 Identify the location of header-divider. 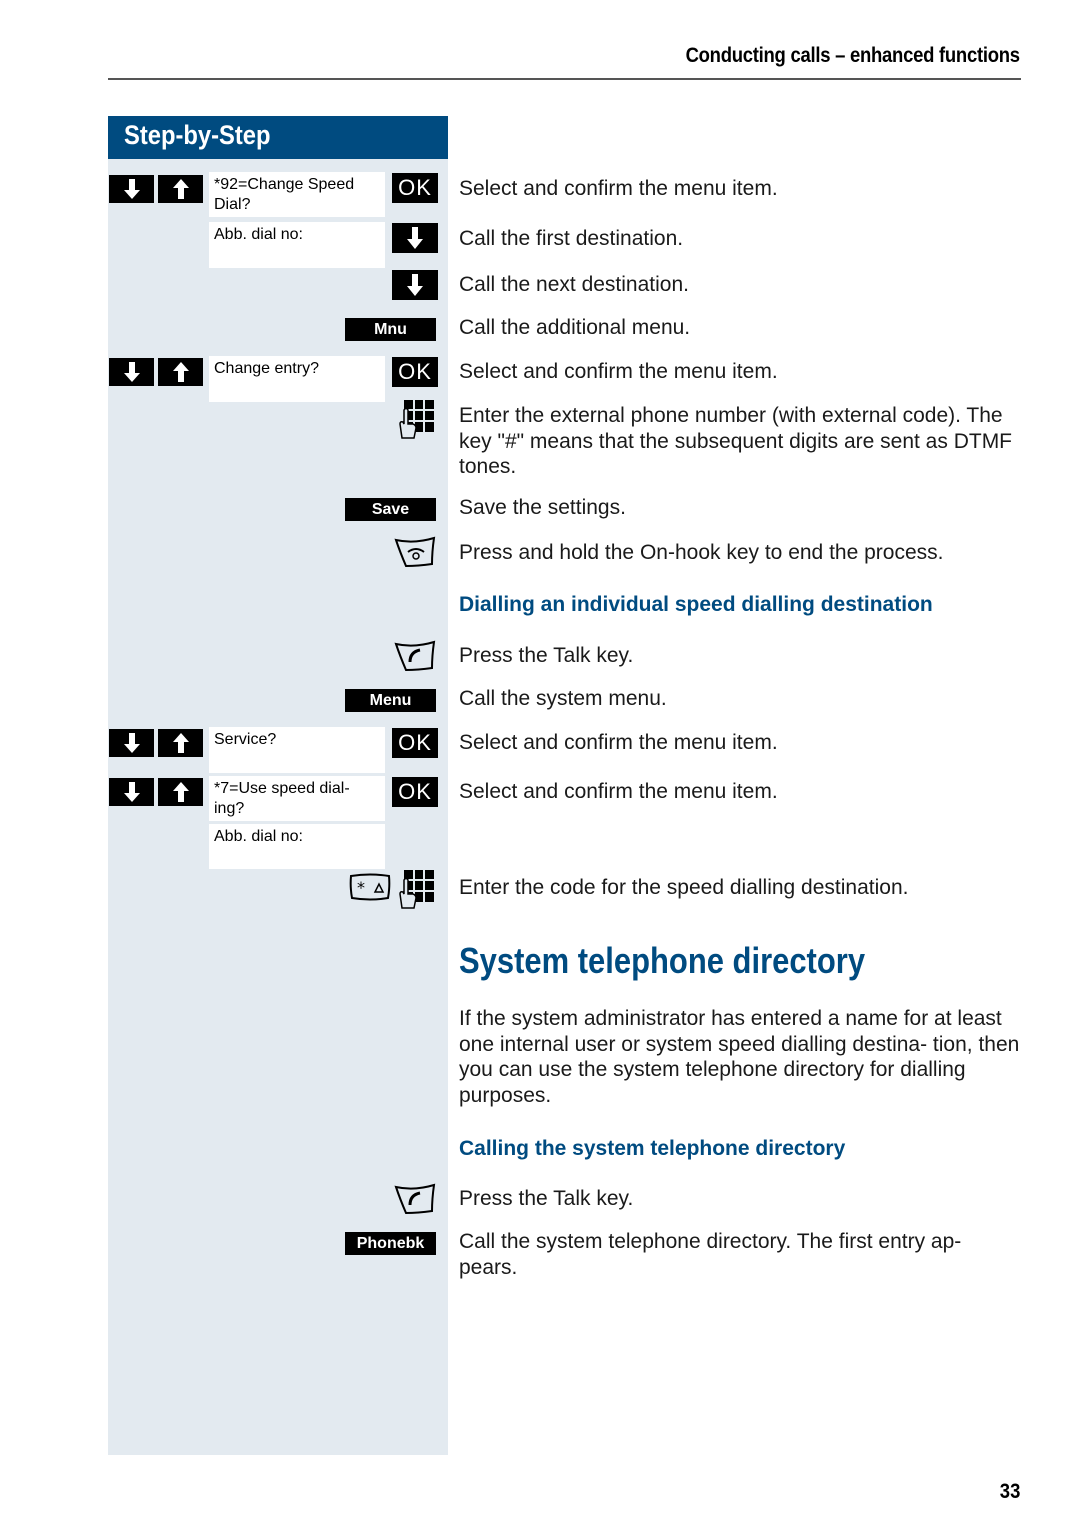
(564, 79).